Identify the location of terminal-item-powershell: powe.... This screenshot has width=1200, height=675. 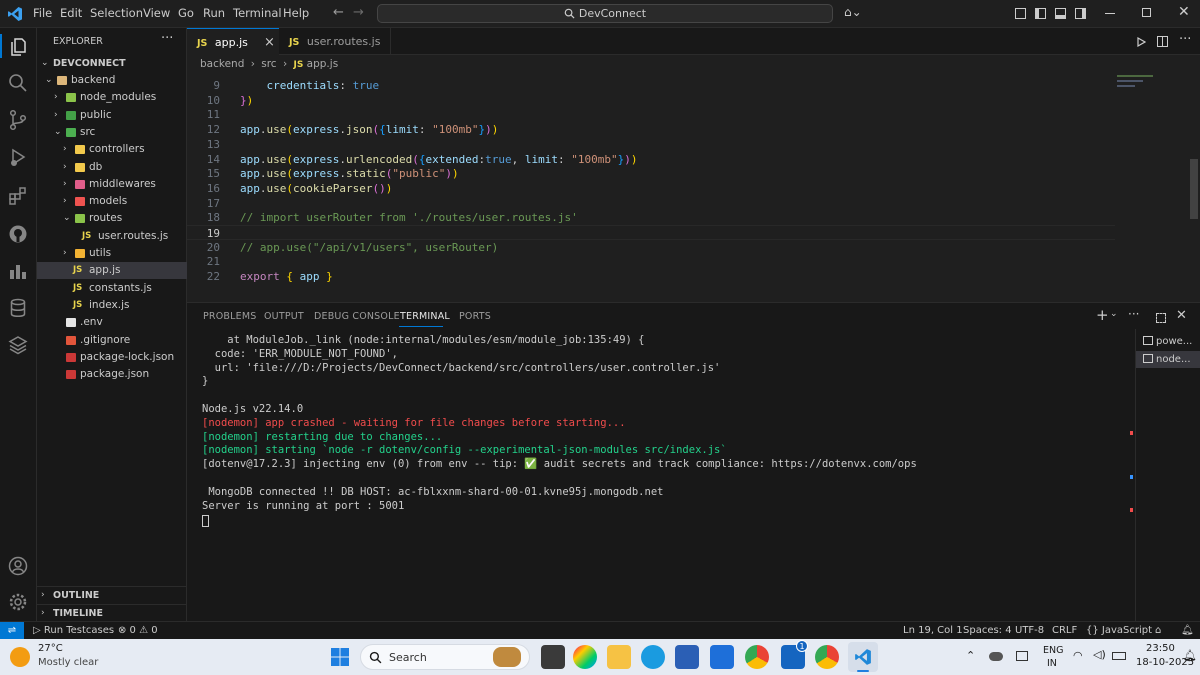
(1168, 341).